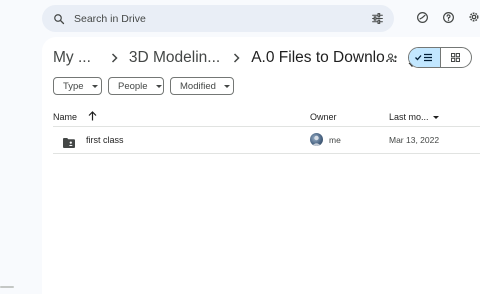 Image resolution: width=480 pixels, height=294 pixels. What do you see at coordinates (59, 19) in the screenshot?
I see `search-icon` at bounding box center [59, 19].